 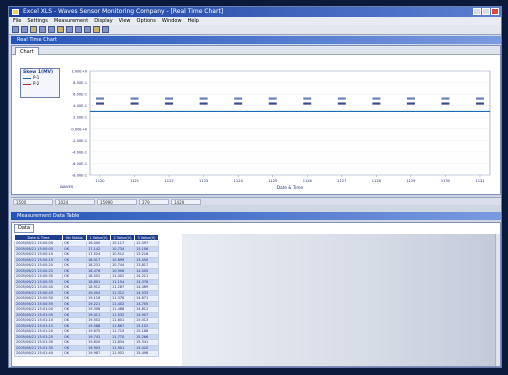 What do you see at coordinates (134, 181) in the screenshot?
I see `x-tick-label: 1121` at bounding box center [134, 181].